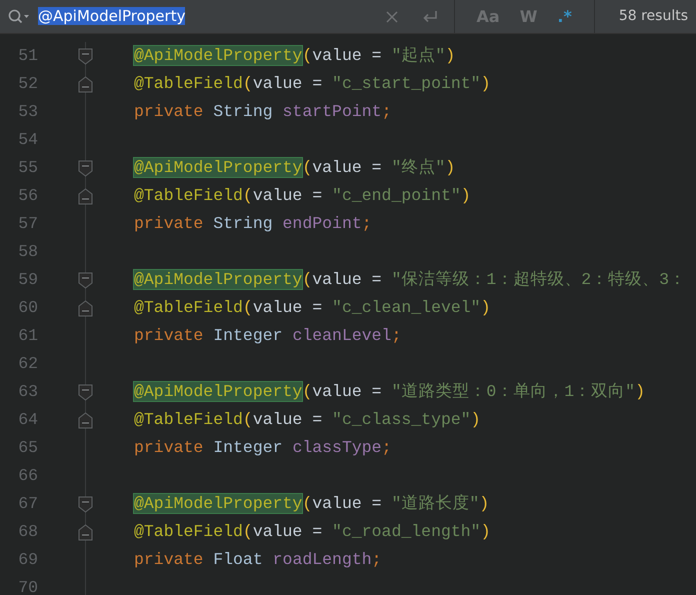 The image size is (696, 595). What do you see at coordinates (27, 167) in the screenshot?
I see `line-number: 55` at bounding box center [27, 167].